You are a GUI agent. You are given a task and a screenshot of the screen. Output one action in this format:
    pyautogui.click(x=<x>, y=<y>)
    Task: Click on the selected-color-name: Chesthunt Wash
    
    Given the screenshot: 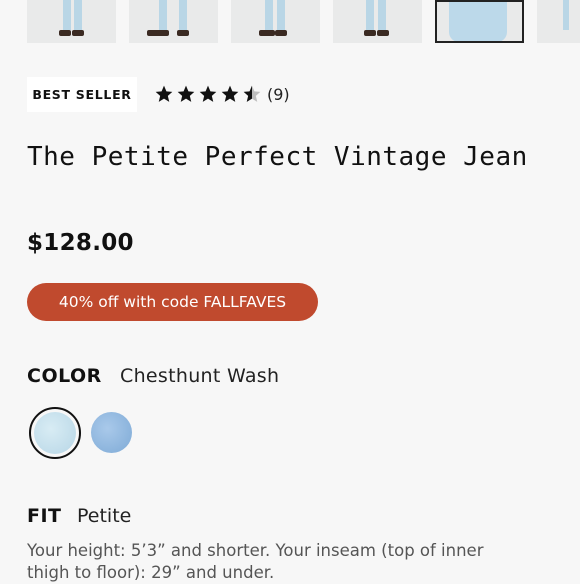 What is the action you would take?
    pyautogui.click(x=200, y=376)
    